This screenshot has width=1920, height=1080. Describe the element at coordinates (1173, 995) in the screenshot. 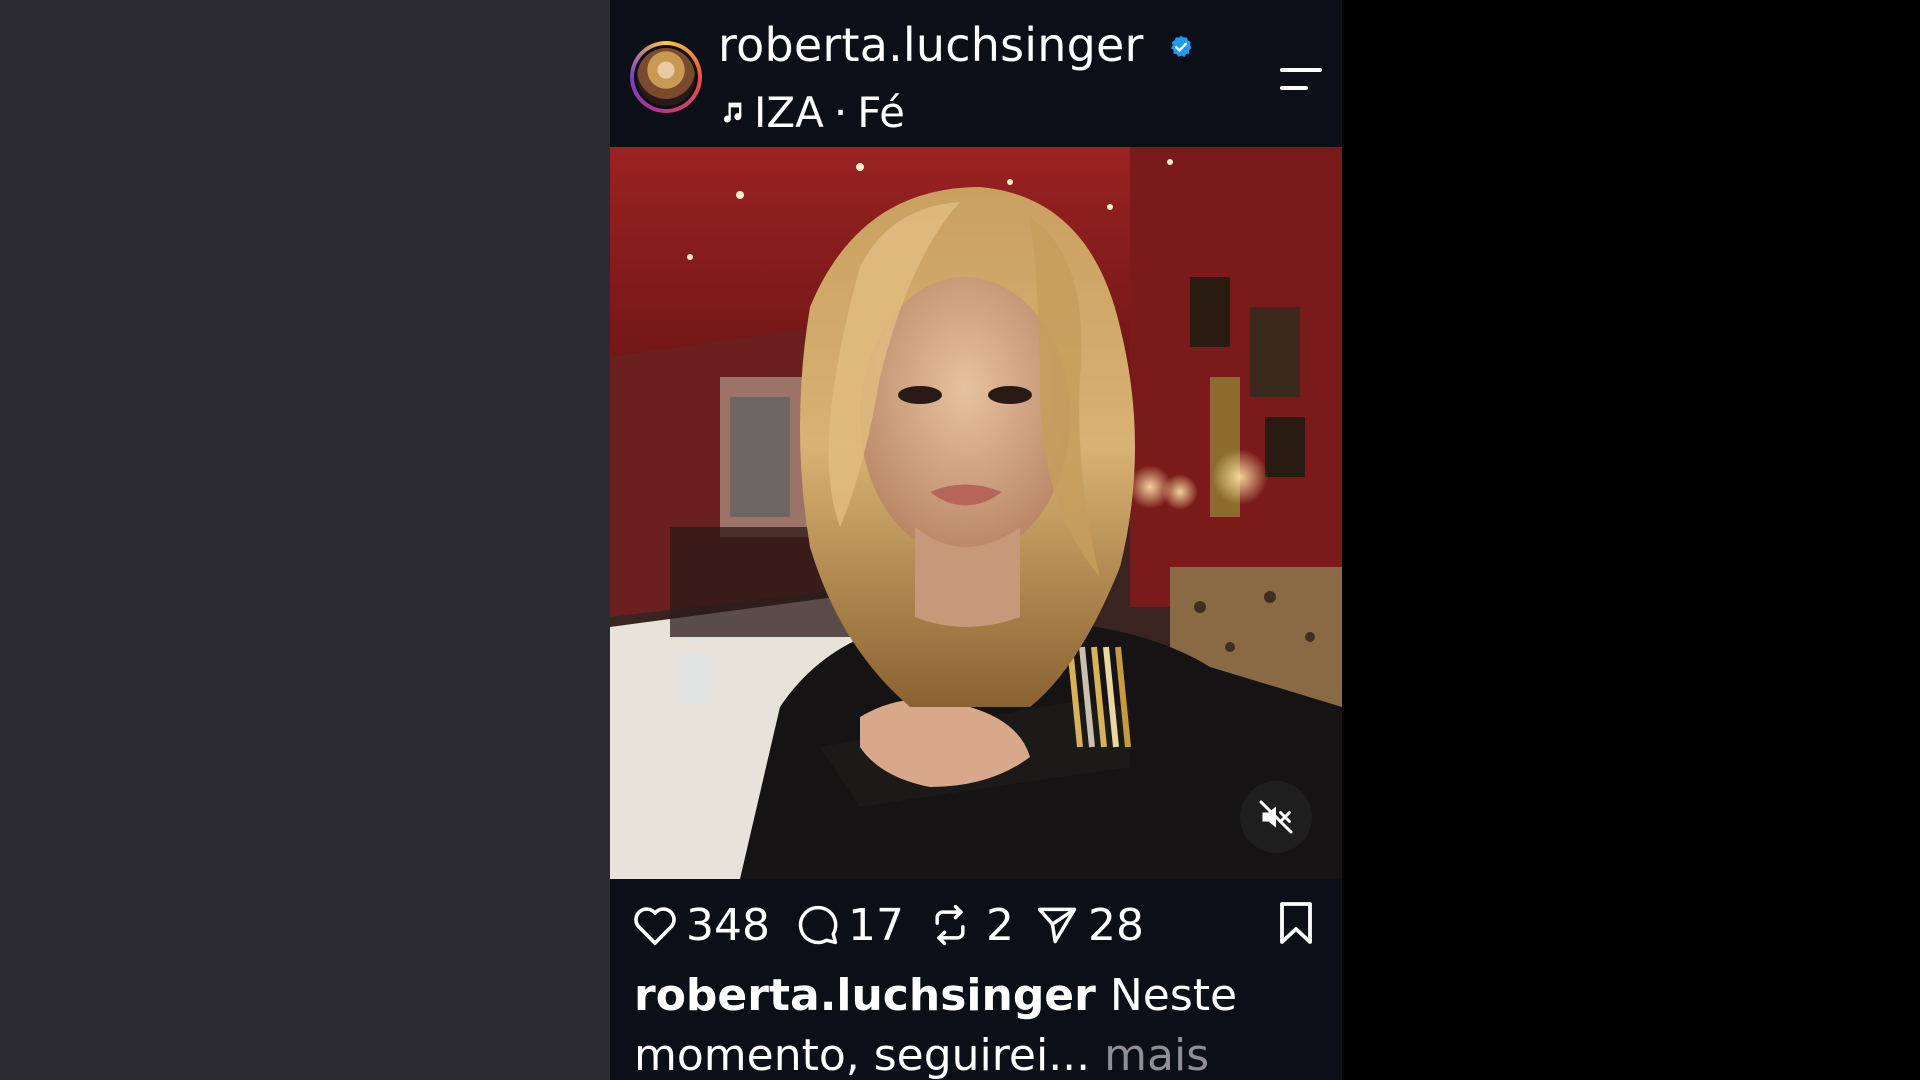

I see `caption-text-start: Neste` at that location.